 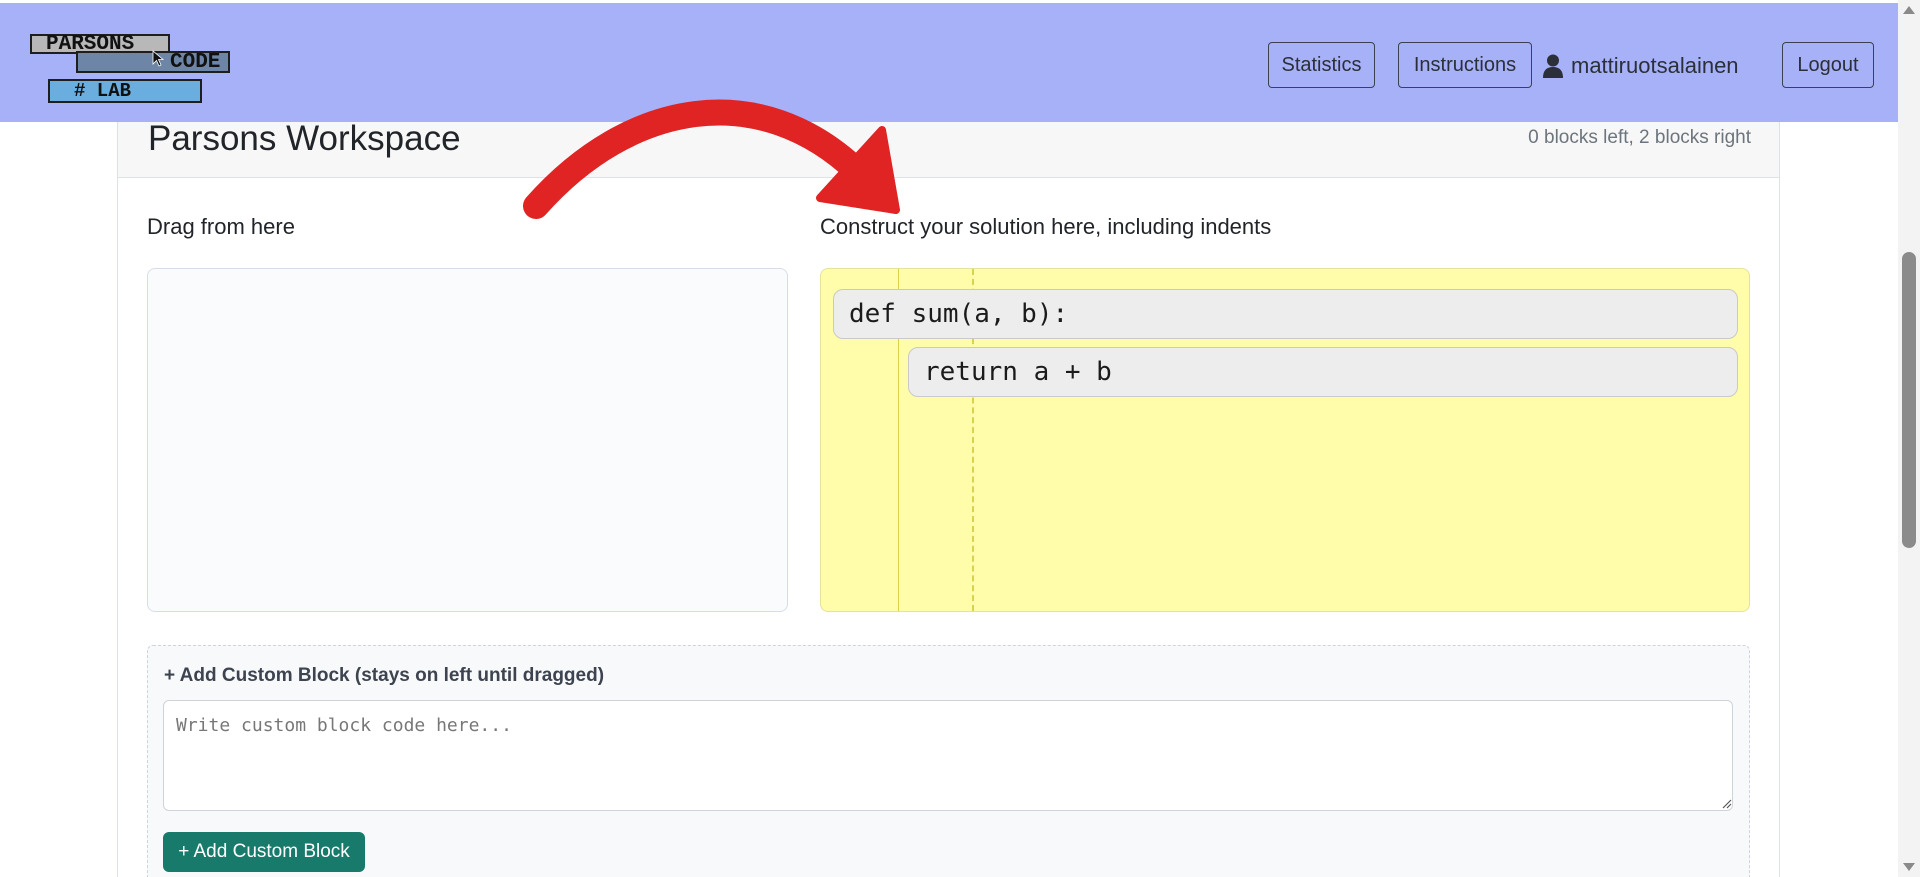 What do you see at coordinates (1909, 400) in the screenshot?
I see `scrollbar-thumb` at bounding box center [1909, 400].